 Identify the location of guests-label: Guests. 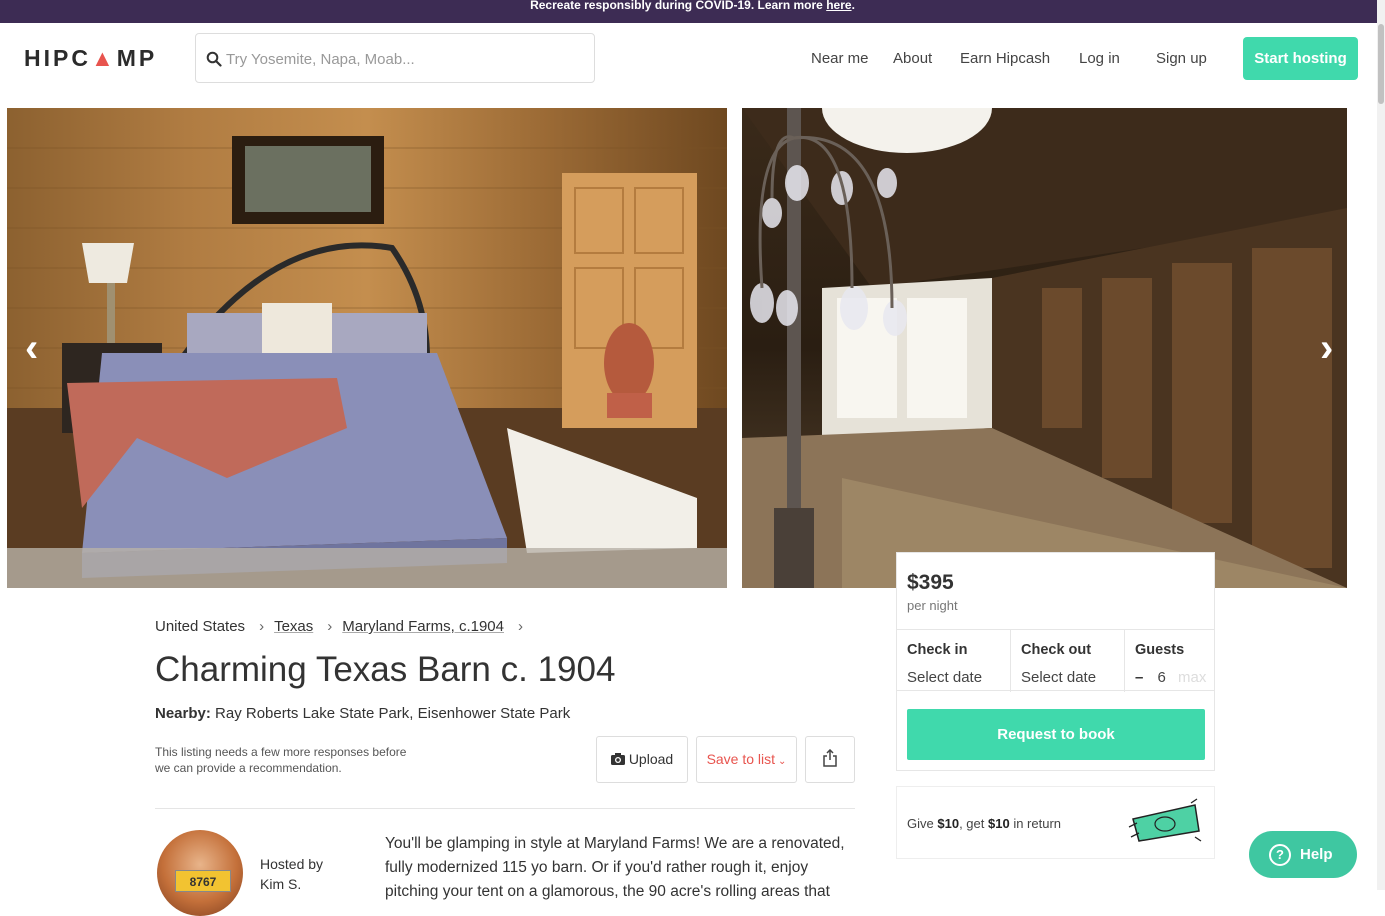
(1160, 650).